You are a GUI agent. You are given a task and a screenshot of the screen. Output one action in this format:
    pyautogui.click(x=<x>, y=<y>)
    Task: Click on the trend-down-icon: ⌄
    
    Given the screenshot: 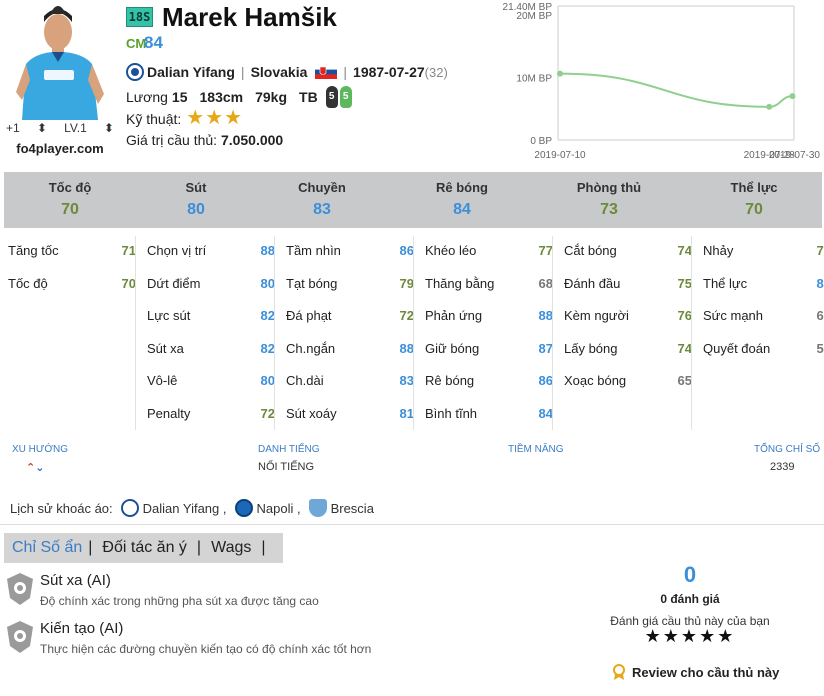 What is the action you would take?
    pyautogui.click(x=40, y=468)
    